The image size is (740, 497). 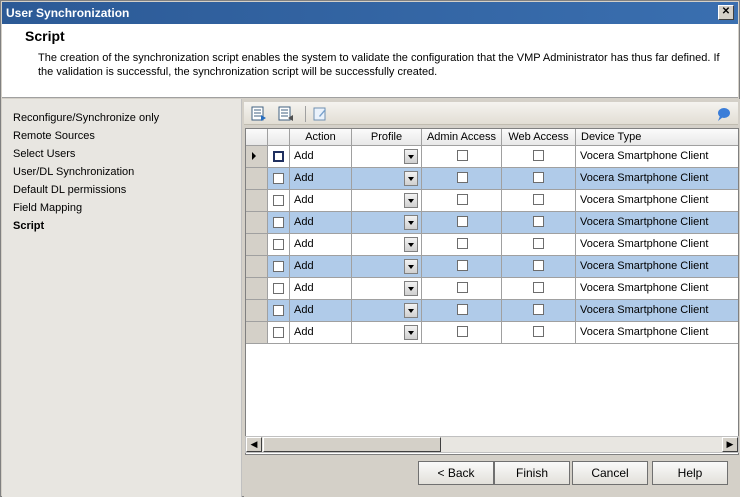 What do you see at coordinates (657, 137) in the screenshot?
I see `column-header-device-type: Device Type` at bounding box center [657, 137].